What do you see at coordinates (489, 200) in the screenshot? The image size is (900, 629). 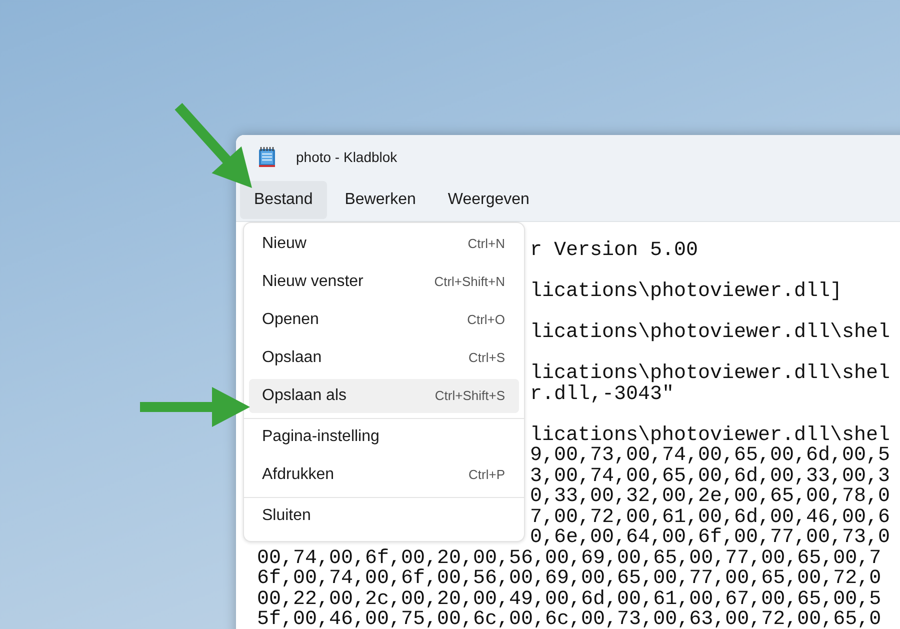 I see `menu-tab: Weergeven` at bounding box center [489, 200].